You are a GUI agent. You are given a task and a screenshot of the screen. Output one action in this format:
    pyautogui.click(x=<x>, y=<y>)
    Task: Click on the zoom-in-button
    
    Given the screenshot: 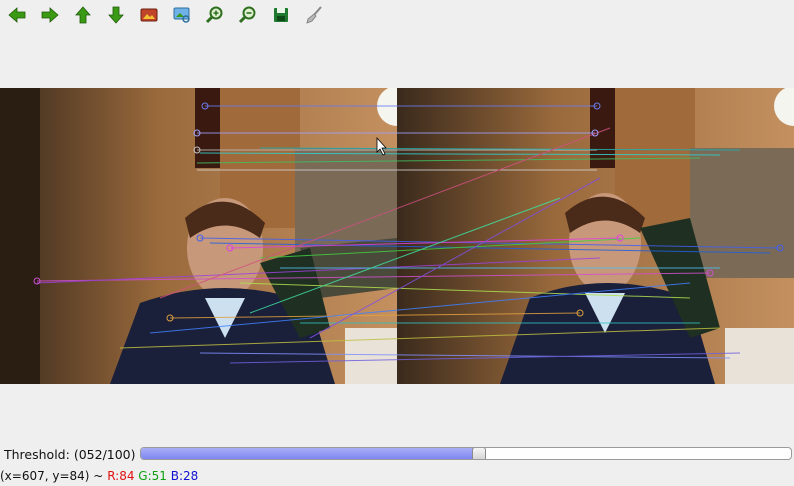 What is the action you would take?
    pyautogui.click(x=214, y=15)
    